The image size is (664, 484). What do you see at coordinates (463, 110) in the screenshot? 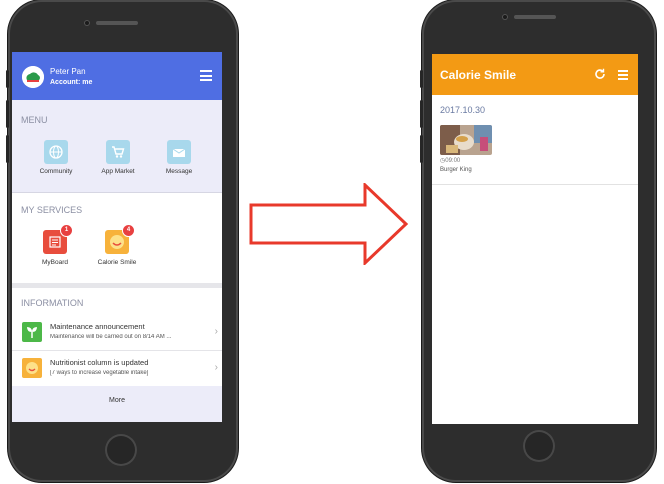
I see `entry-date: 2017.10.30` at bounding box center [463, 110].